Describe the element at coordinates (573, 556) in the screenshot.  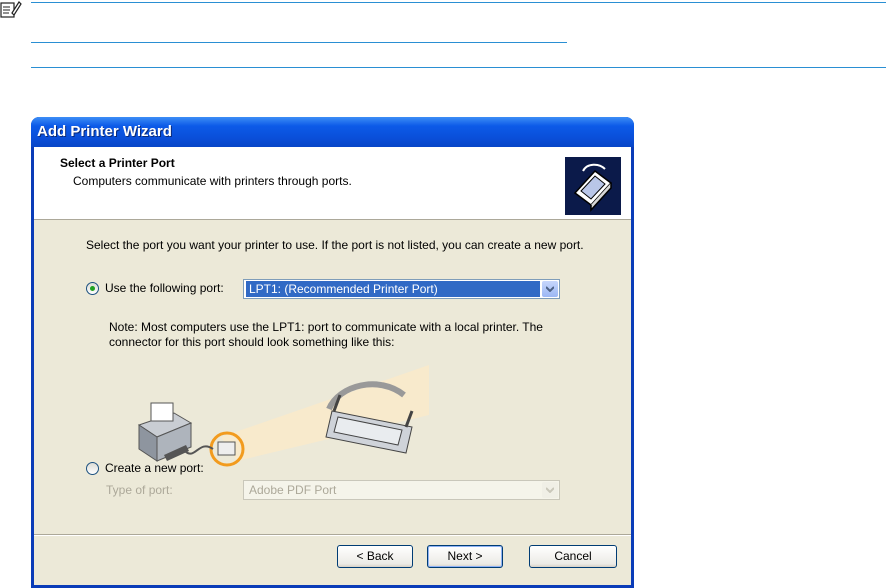
I see `cancel-button: Cancel` at that location.